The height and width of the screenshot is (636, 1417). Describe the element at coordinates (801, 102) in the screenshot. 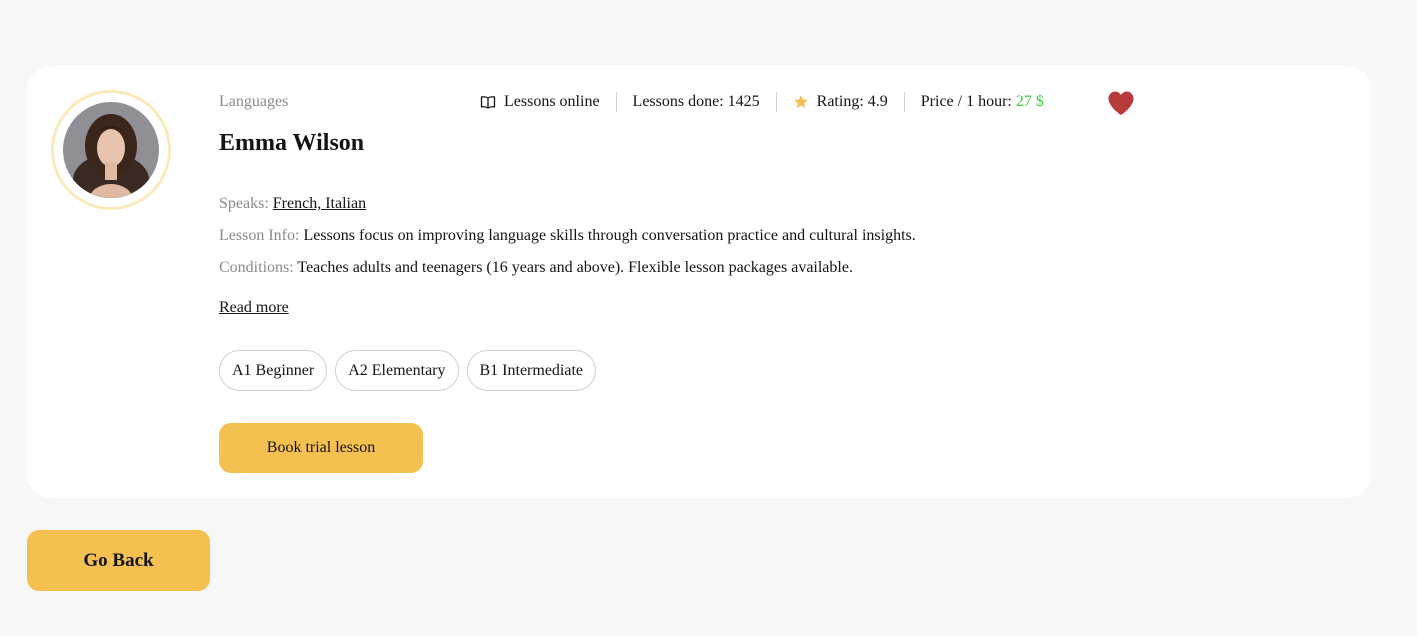

I see `star-icon` at that location.